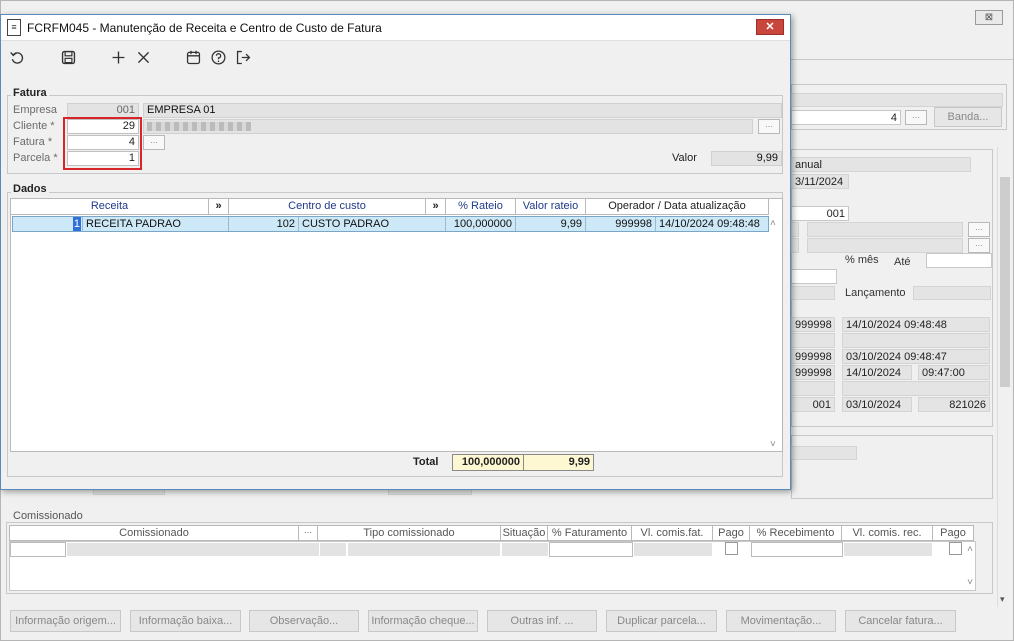 Image resolution: width=1014 pixels, height=641 pixels. Describe the element at coordinates (1005, 282) in the screenshot. I see `scrollbar-thumb` at that location.